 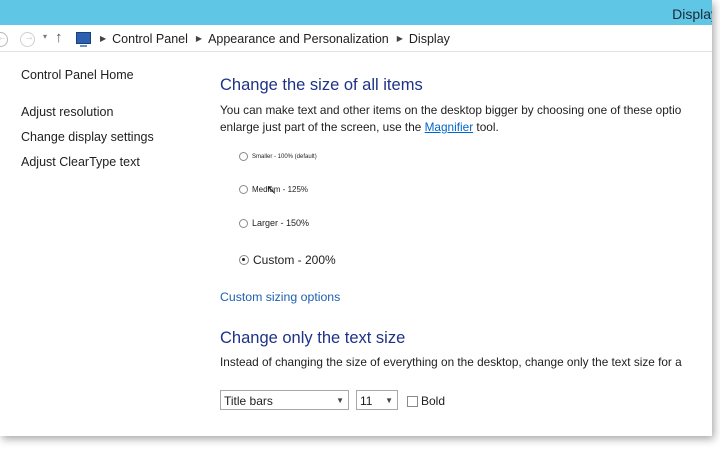 What do you see at coordinates (280, 189) in the screenshot?
I see `option-label: Medium - 125%` at bounding box center [280, 189].